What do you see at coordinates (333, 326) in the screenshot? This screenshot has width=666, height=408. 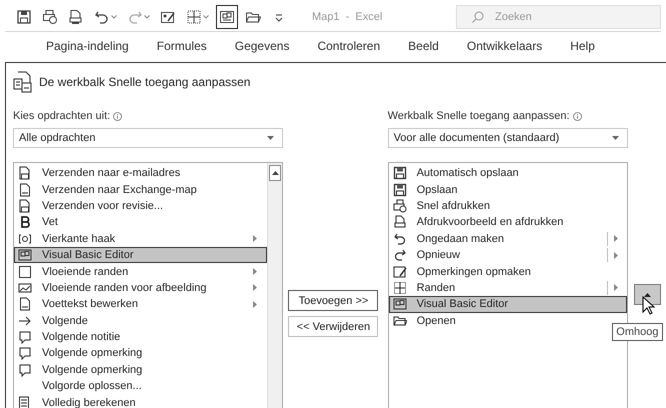 I see `remove-button: << Verwijderen` at bounding box center [333, 326].